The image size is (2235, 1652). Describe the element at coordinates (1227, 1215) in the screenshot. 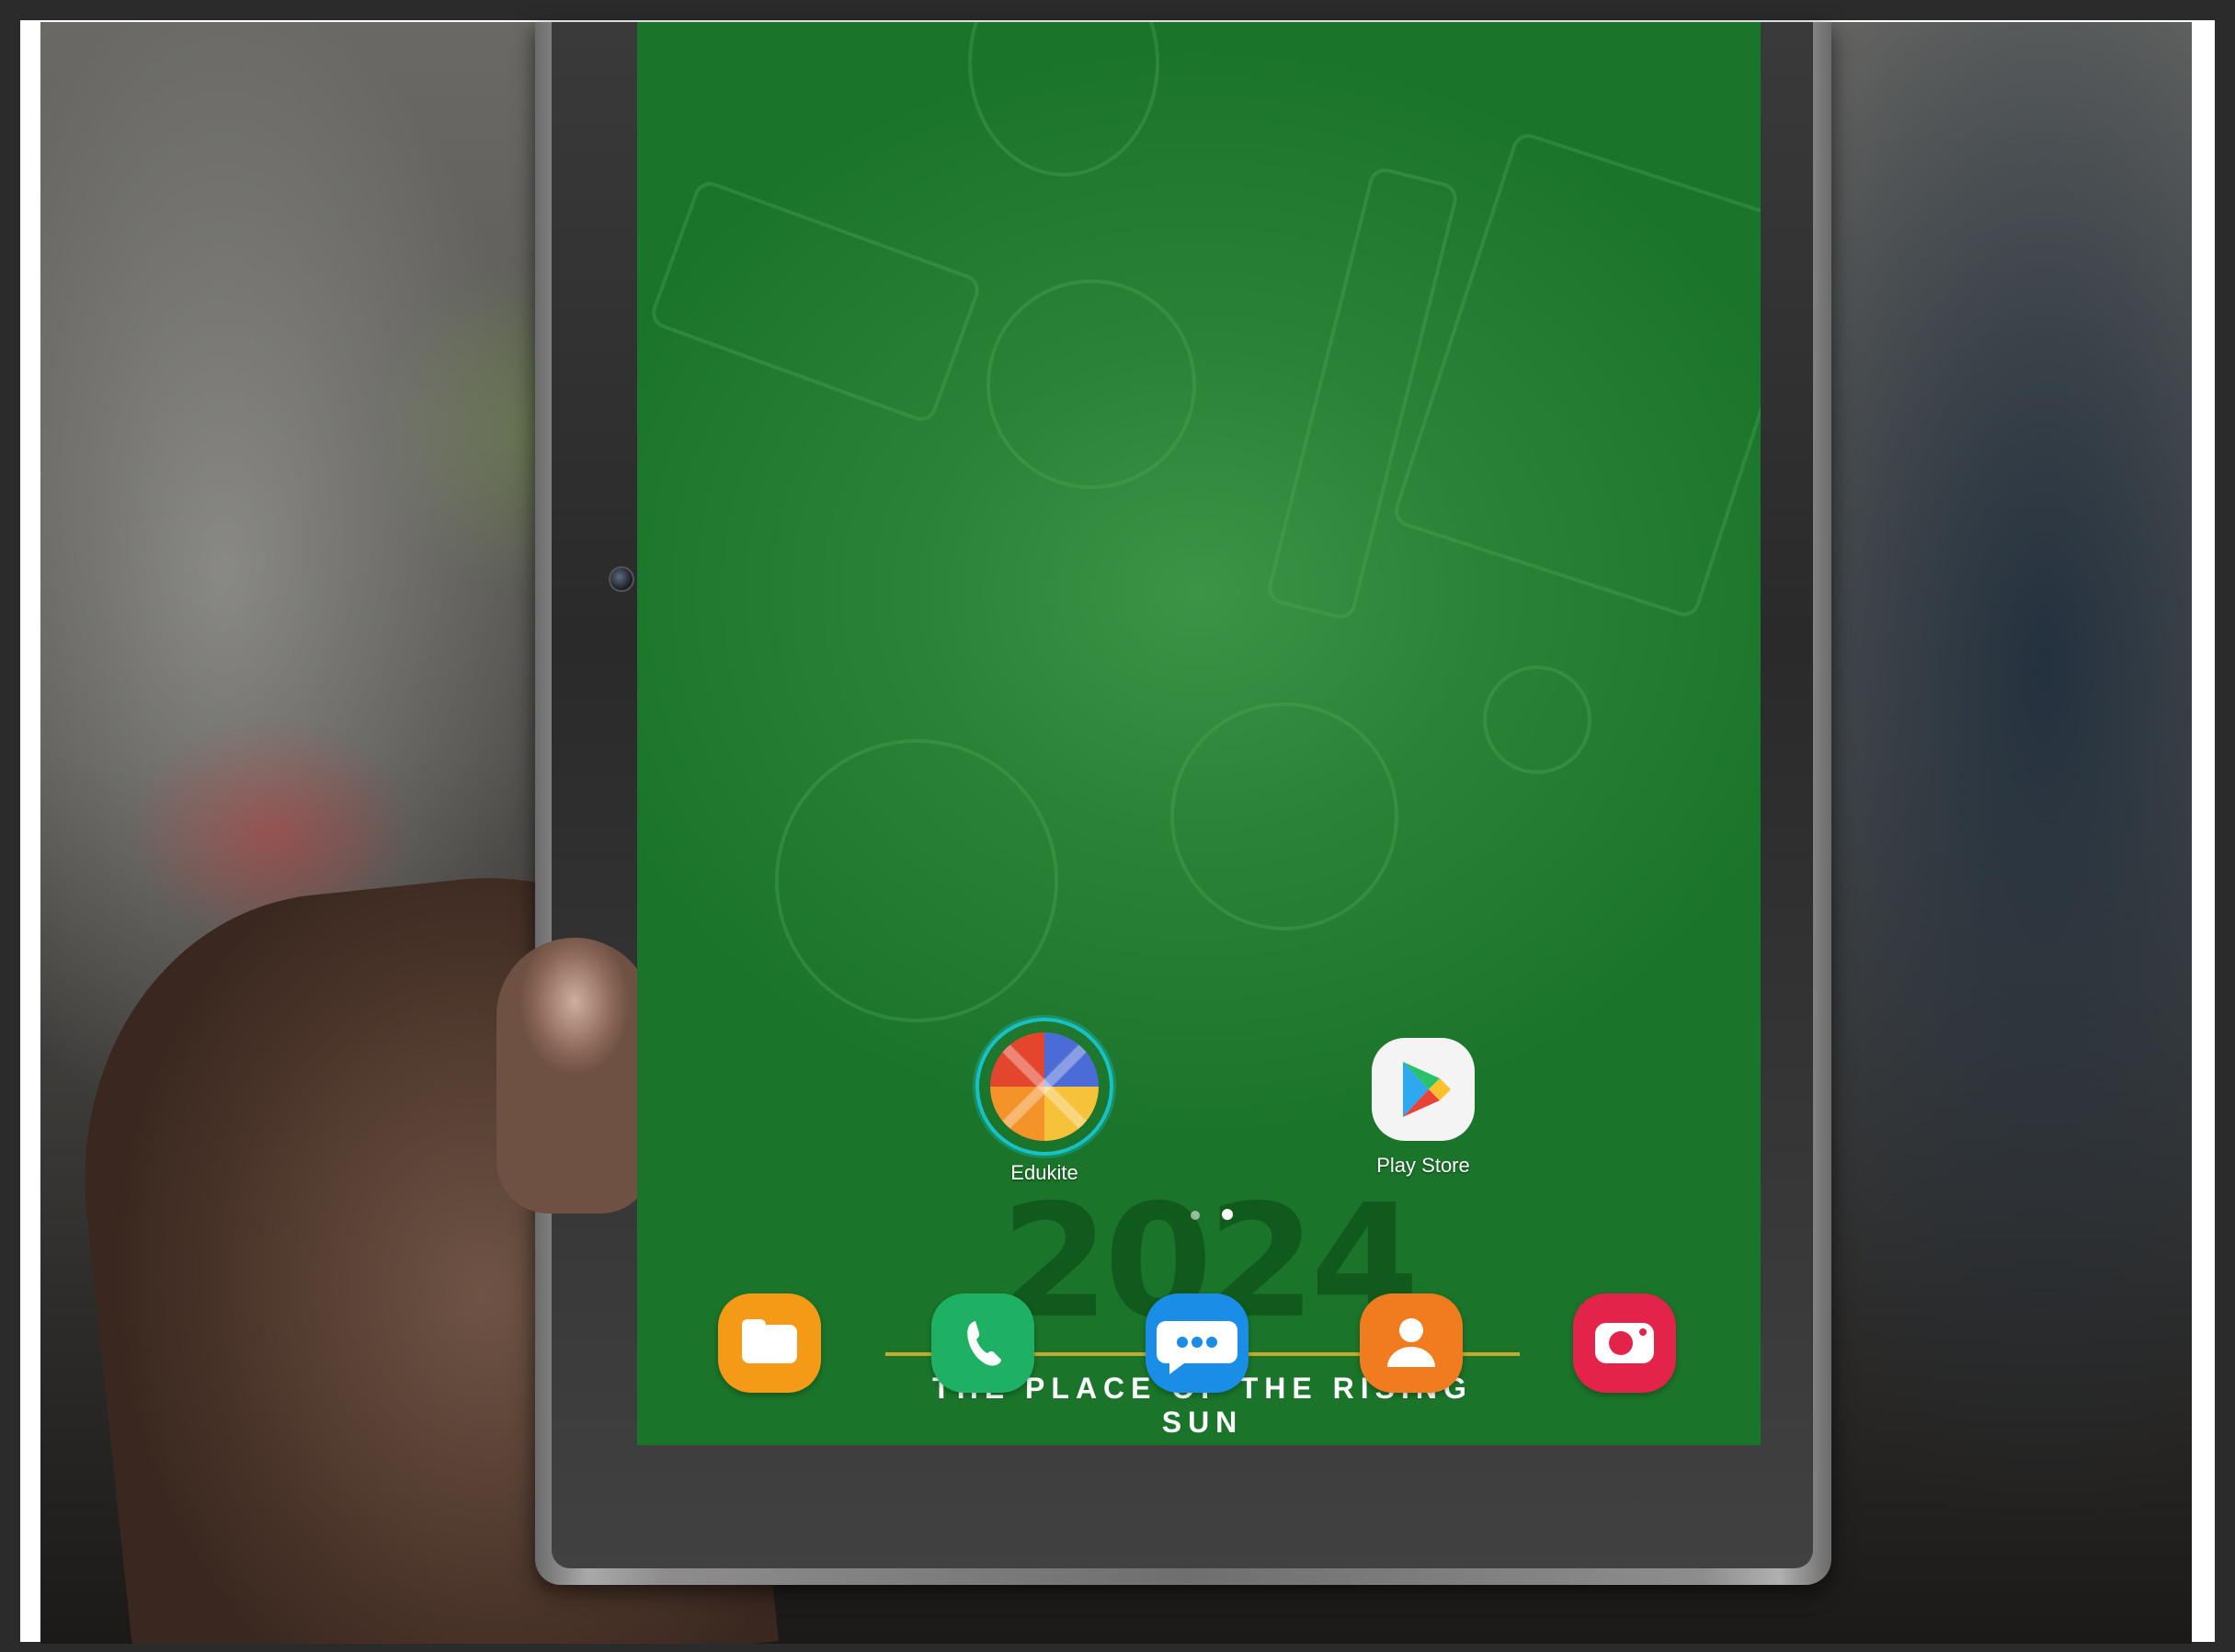

I see `page-dot-active` at that location.